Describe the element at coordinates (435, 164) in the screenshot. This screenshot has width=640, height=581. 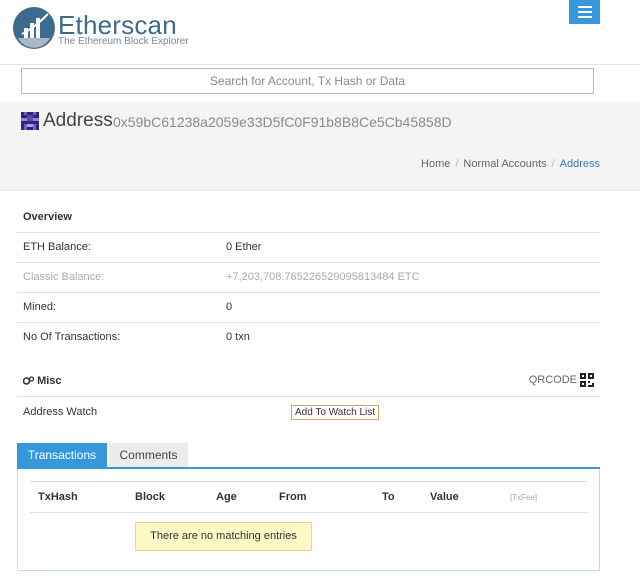
I see `breadcrumb-home: Home` at that location.